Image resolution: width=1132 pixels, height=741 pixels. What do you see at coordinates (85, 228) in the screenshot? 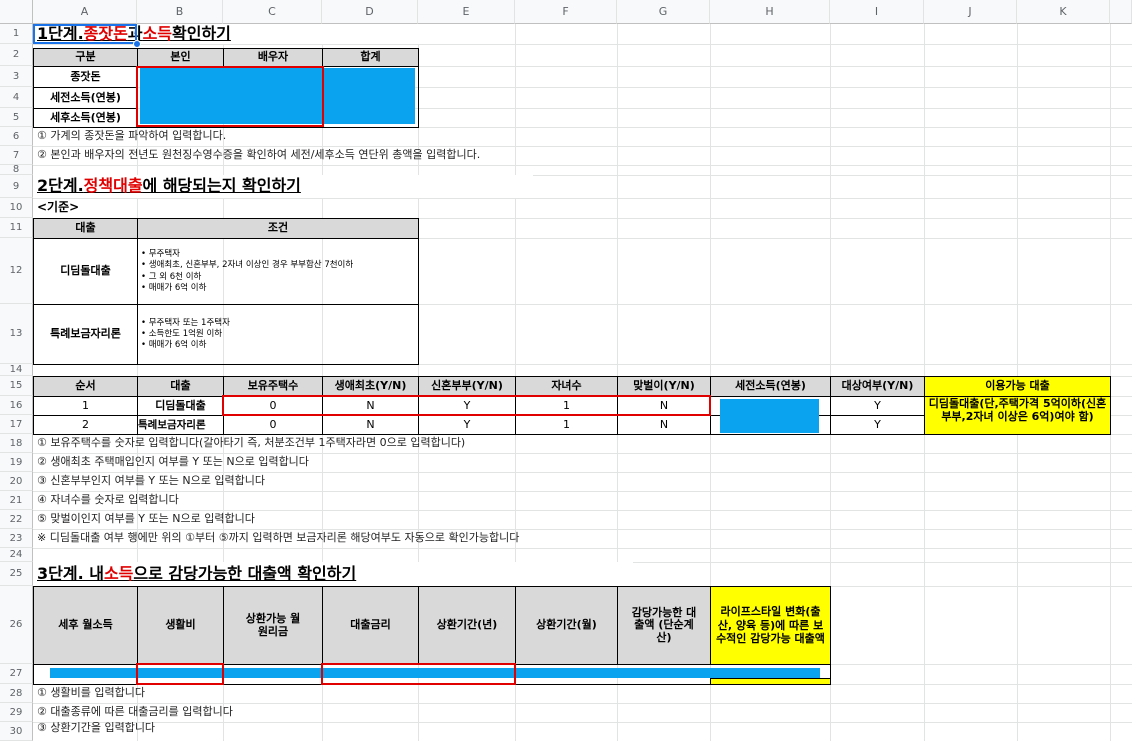
I see `criteria-header-loan: 대출` at bounding box center [85, 228].